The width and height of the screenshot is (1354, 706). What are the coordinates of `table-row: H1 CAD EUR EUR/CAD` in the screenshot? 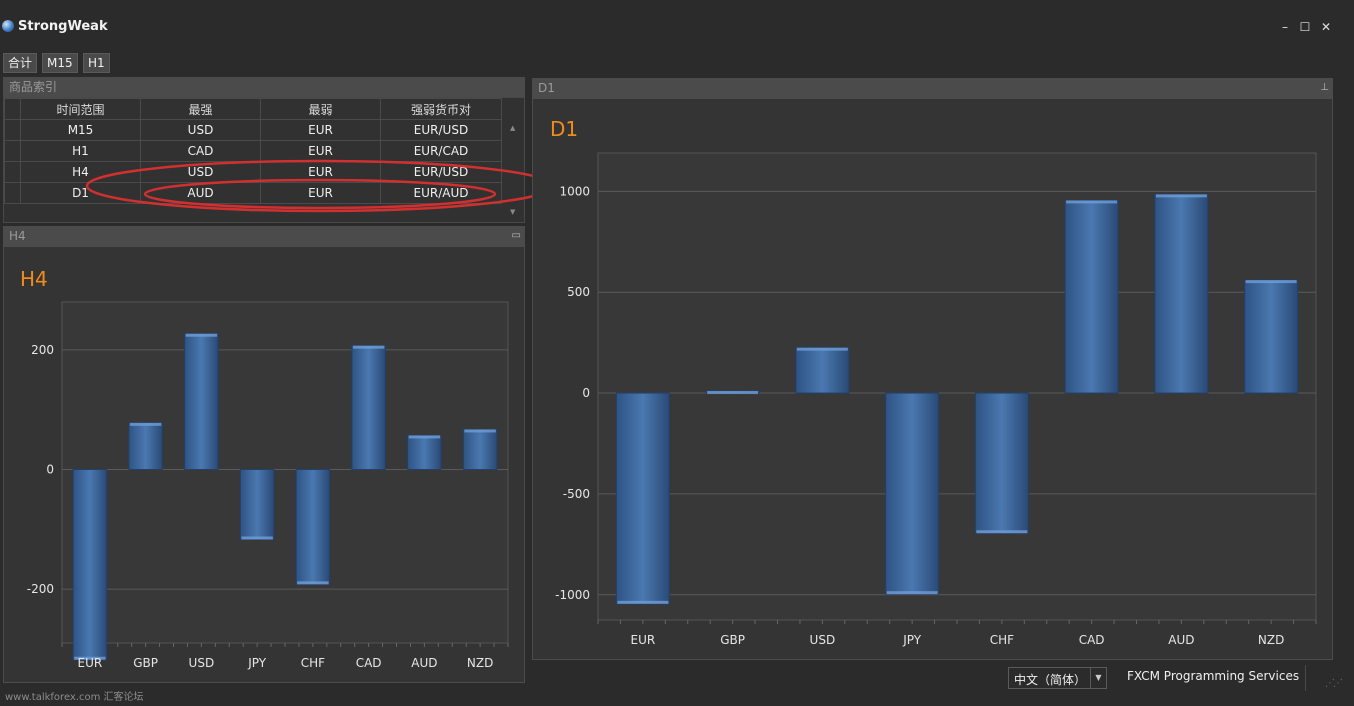 It's located at (253, 151).